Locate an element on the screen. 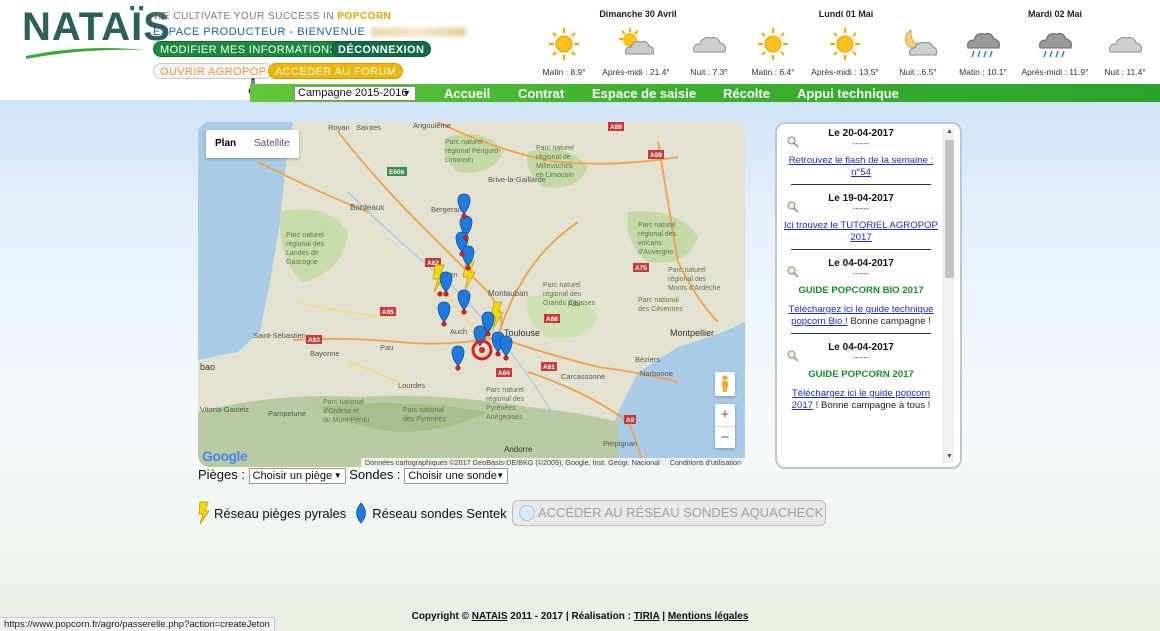  sun-cloud-icon is located at coordinates (636, 41).